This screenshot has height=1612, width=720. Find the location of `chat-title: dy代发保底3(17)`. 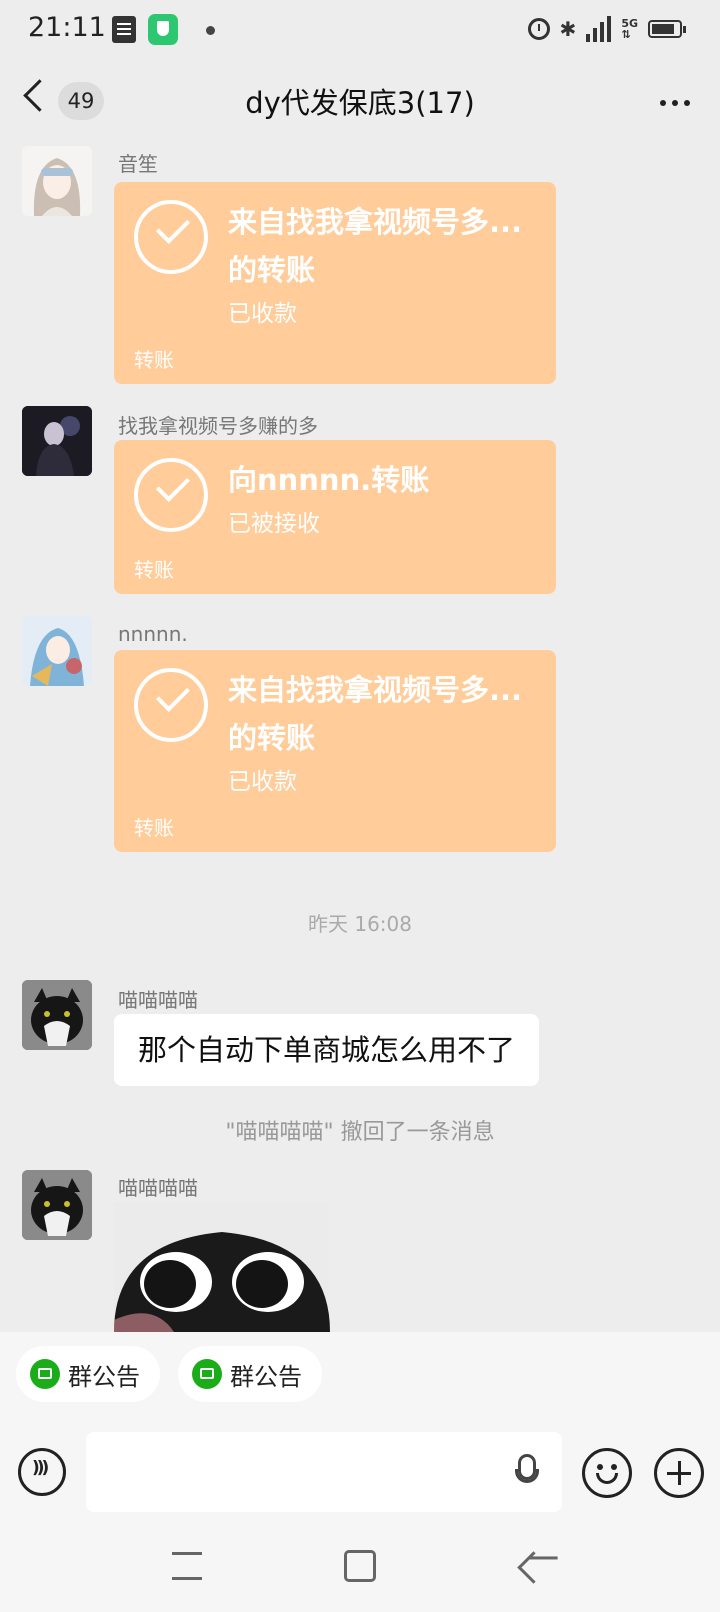

chat-title: dy代发保底3(17) is located at coordinates (360, 103).